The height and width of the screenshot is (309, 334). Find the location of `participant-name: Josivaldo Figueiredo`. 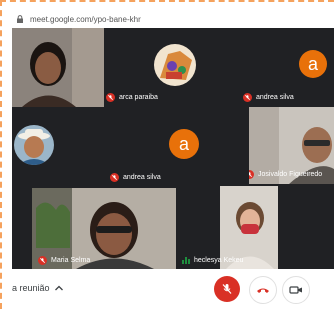

participant-name: Josivaldo Figueiredo is located at coordinates (290, 174).